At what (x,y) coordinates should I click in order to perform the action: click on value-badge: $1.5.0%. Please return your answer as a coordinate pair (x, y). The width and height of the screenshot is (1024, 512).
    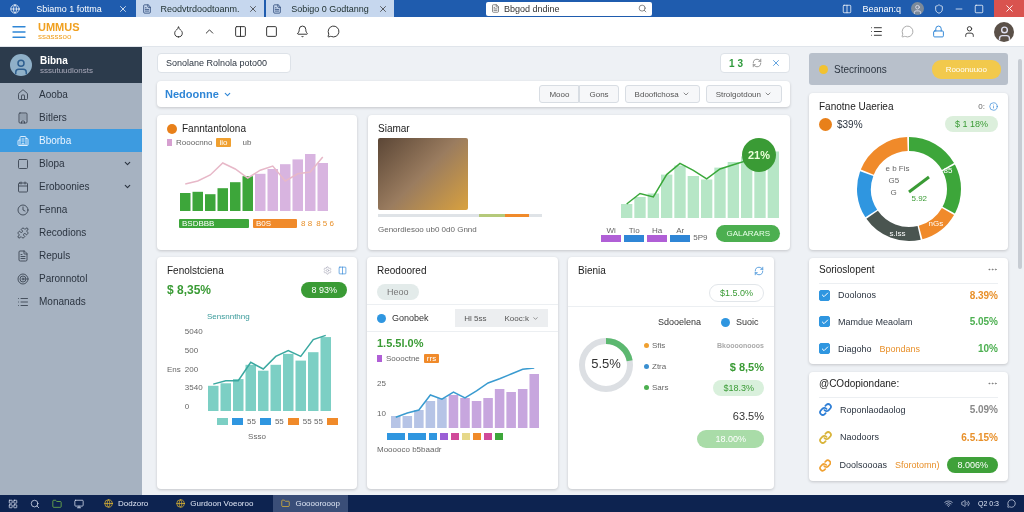
    Looking at the image, I should click on (736, 293).